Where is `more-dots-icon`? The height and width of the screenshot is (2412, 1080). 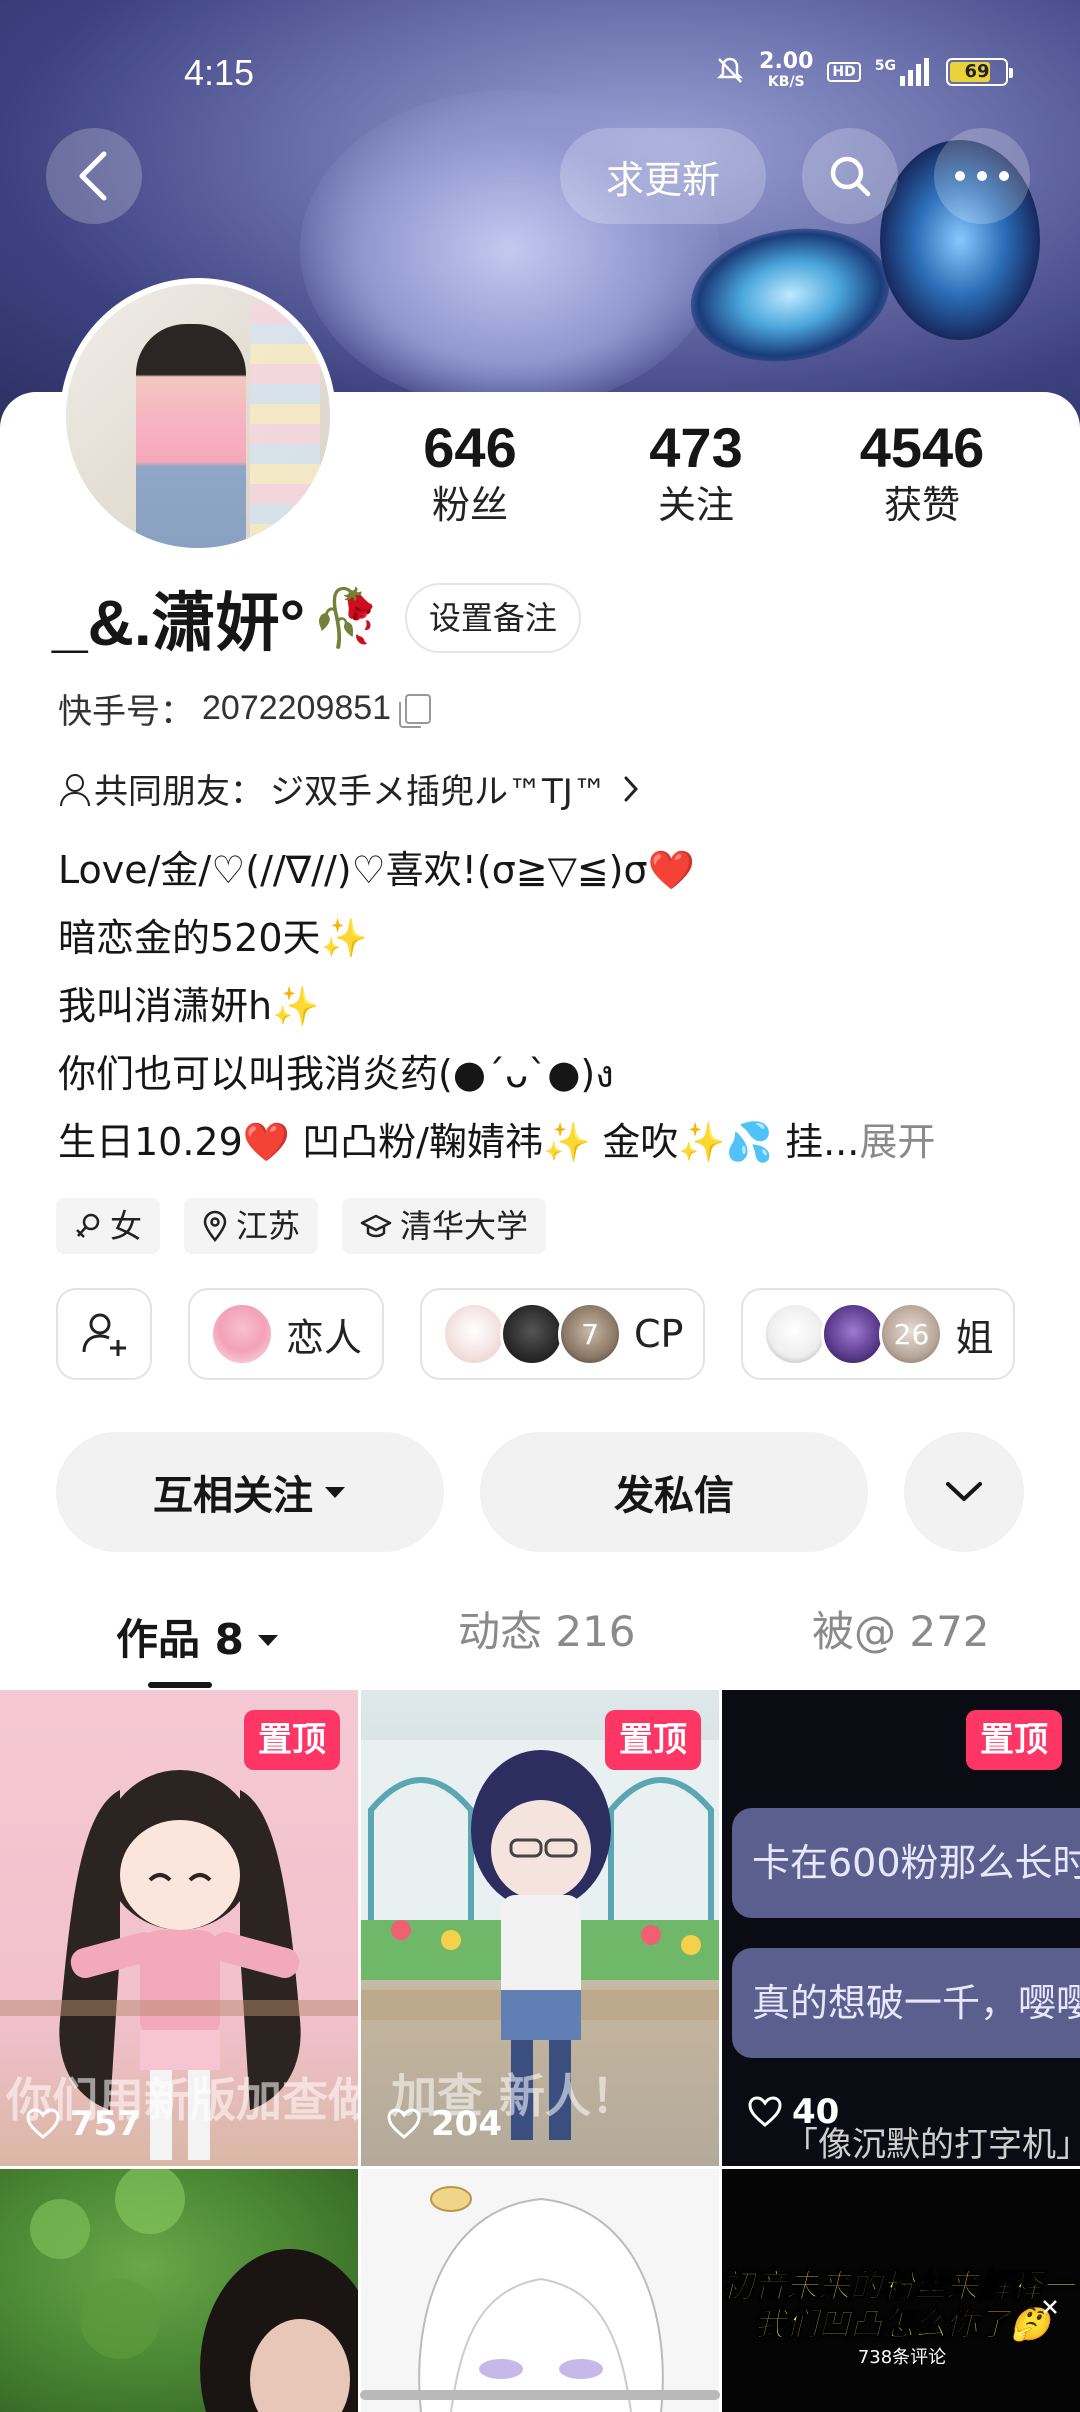 more-dots-icon is located at coordinates (982, 176).